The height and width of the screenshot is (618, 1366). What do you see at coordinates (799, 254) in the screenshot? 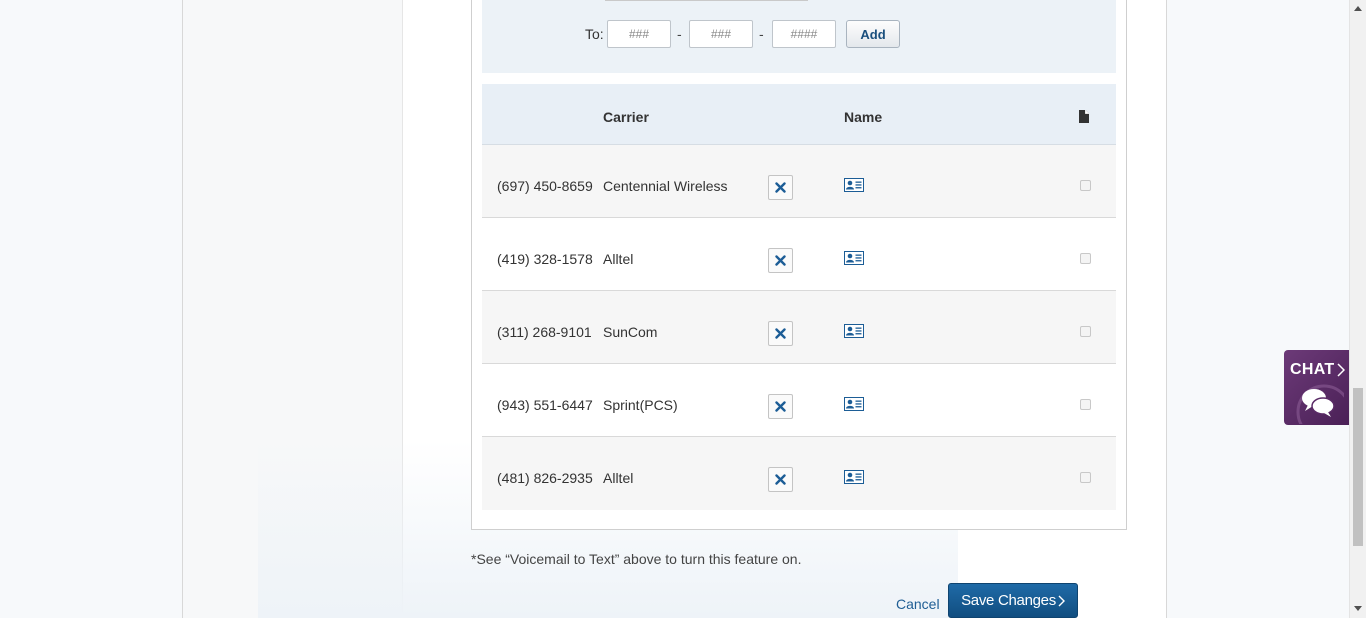
I see `table-row: (419) 328-1578 Alltel` at bounding box center [799, 254].